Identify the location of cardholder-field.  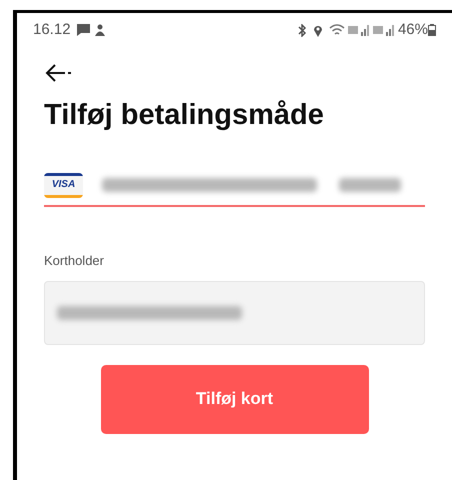
(234, 312).